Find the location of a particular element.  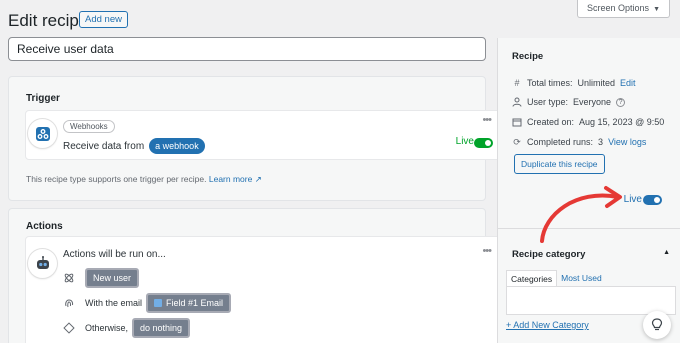

sync-icon: ⟳ is located at coordinates (517, 141).